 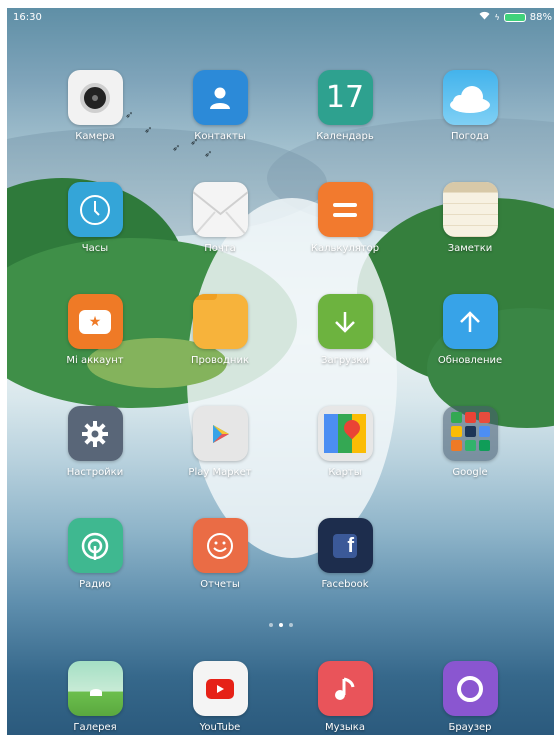 I want to click on app-label: Google, so click(x=470, y=472).